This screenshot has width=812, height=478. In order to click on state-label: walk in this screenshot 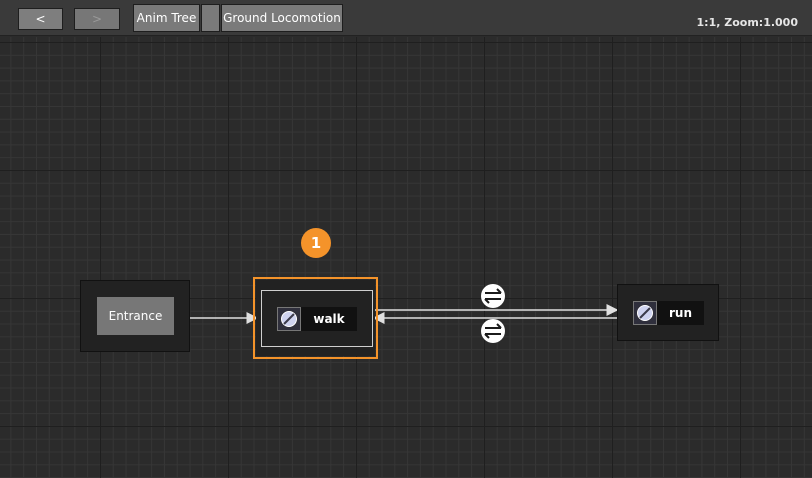, I will do `click(329, 319)`.